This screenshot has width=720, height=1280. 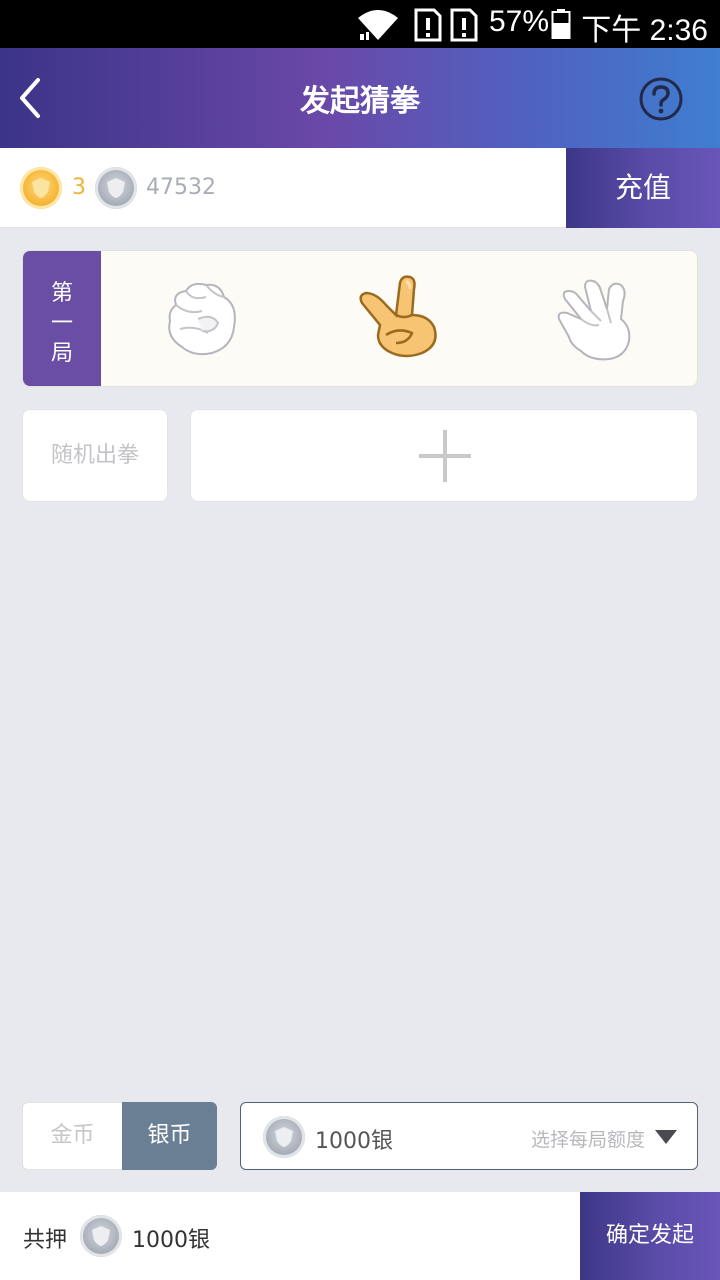 What do you see at coordinates (95, 455) in the screenshot?
I see `random-throw-button: 随机出拳` at bounding box center [95, 455].